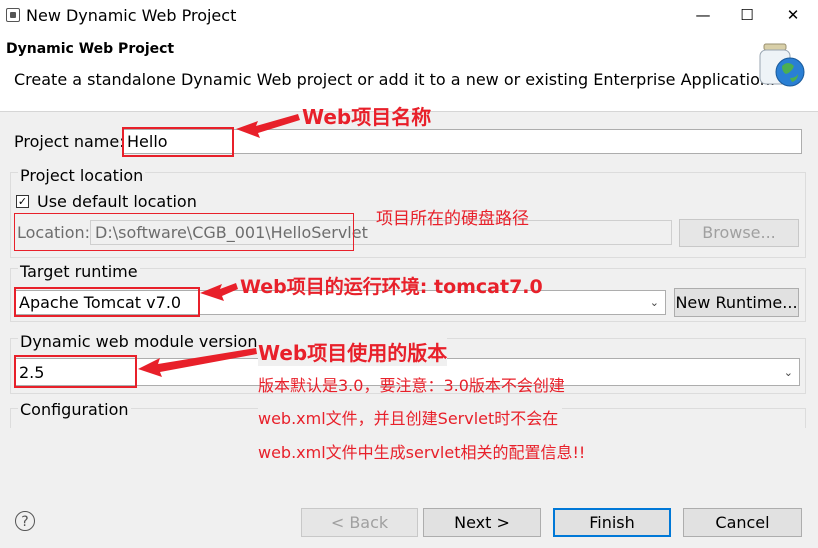  I want to click on annotation-version-line3: web.xml文件中生成servlet相关的配置信息!!, so click(422, 452).